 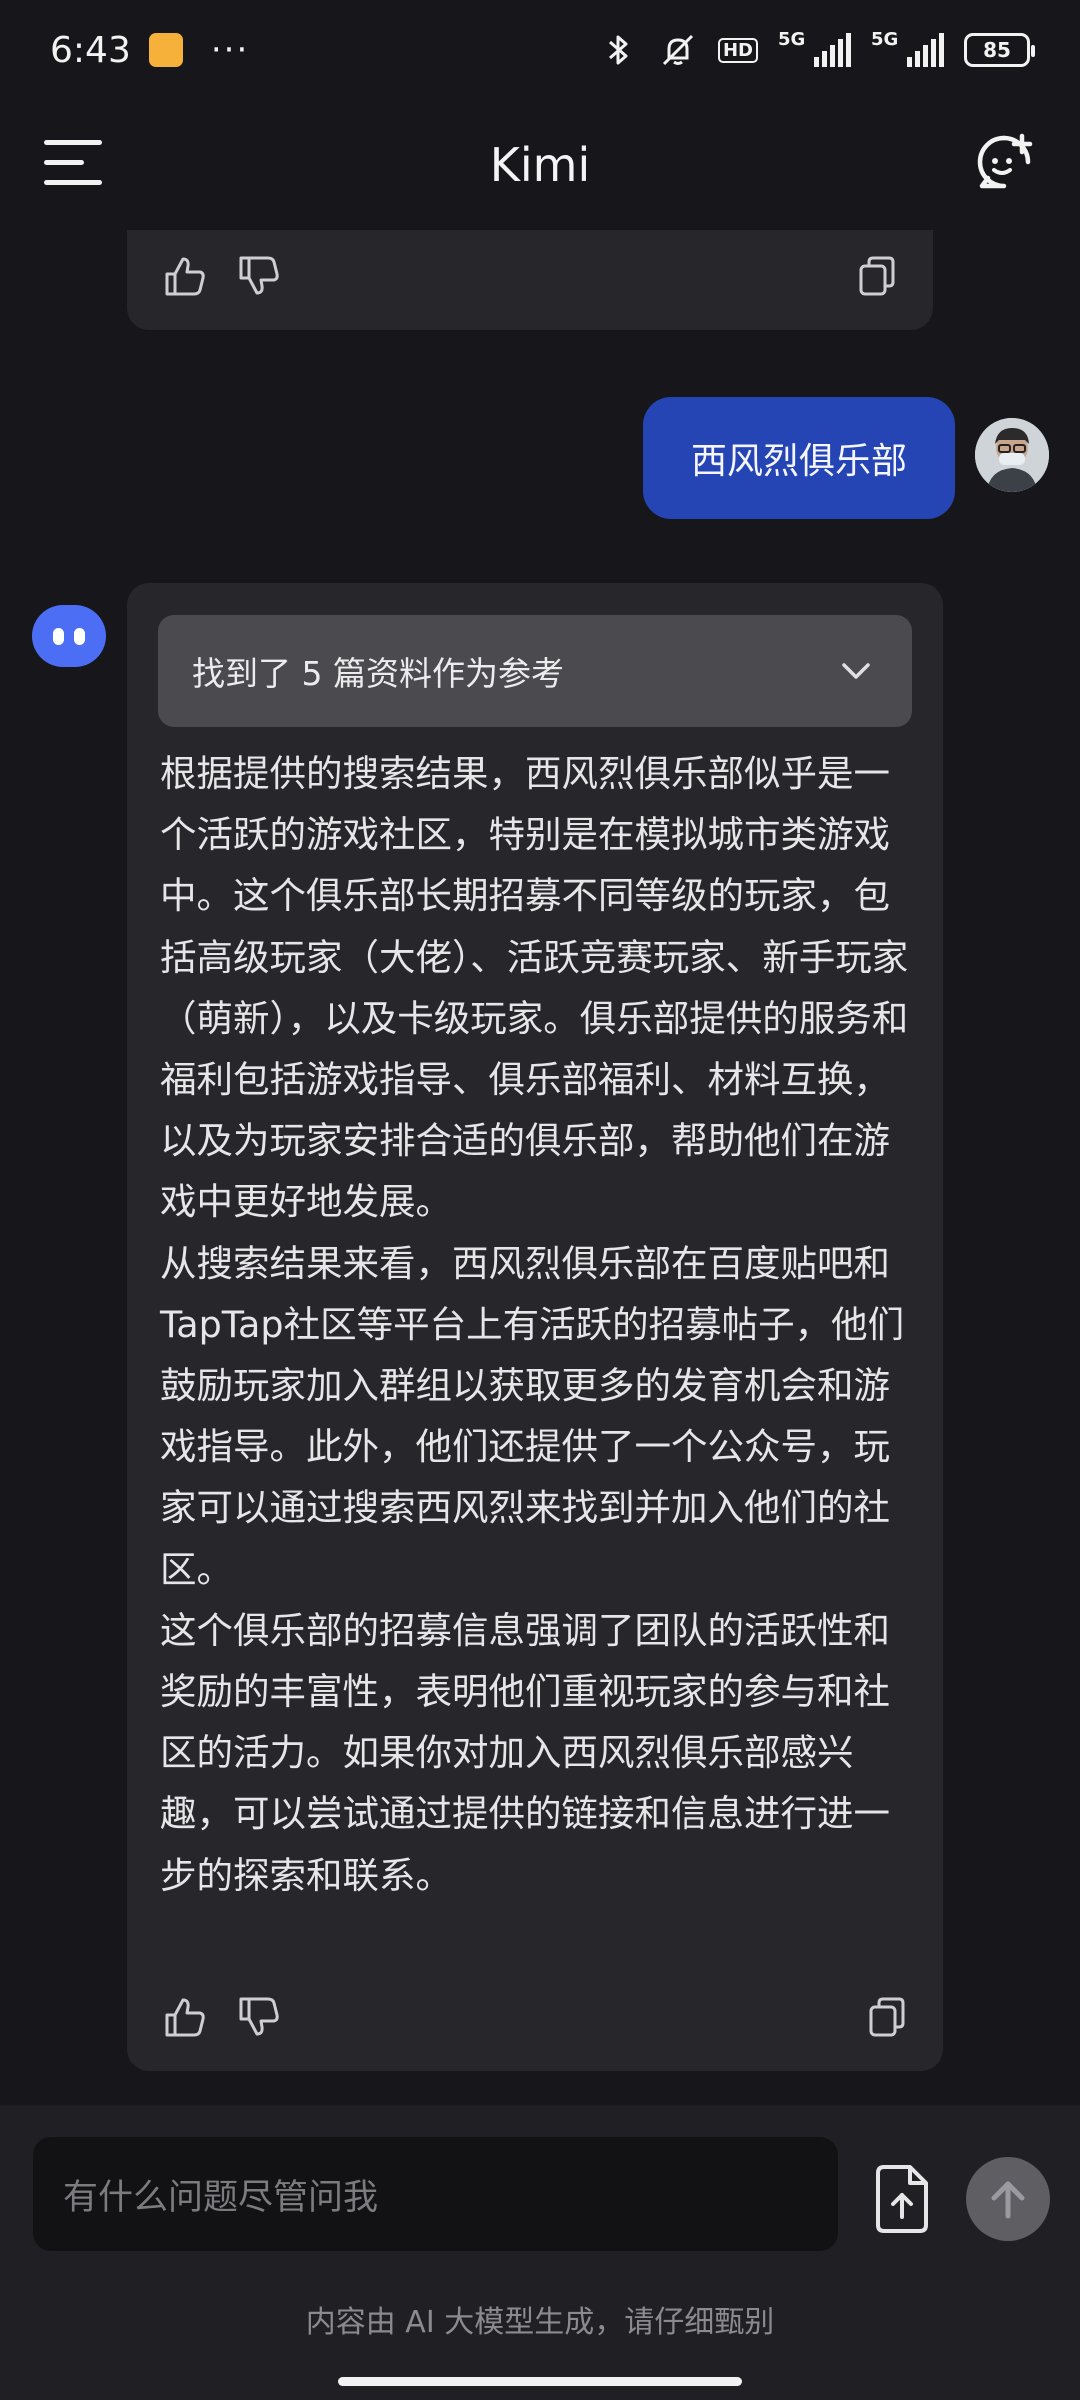 What do you see at coordinates (540, 2252) in the screenshot?
I see `composer: 有什么问题尽管问我 内容由 AI 大模型生成，请仔细甄别` at bounding box center [540, 2252].